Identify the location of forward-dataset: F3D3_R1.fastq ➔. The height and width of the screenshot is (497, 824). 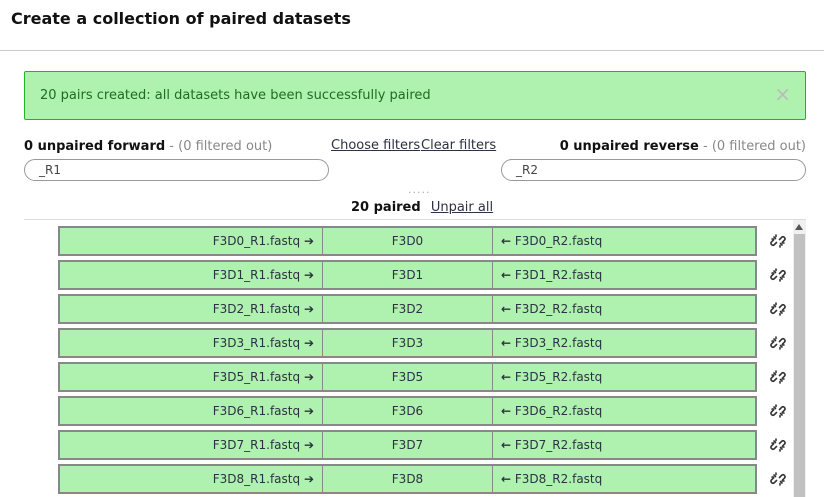
(191, 343).